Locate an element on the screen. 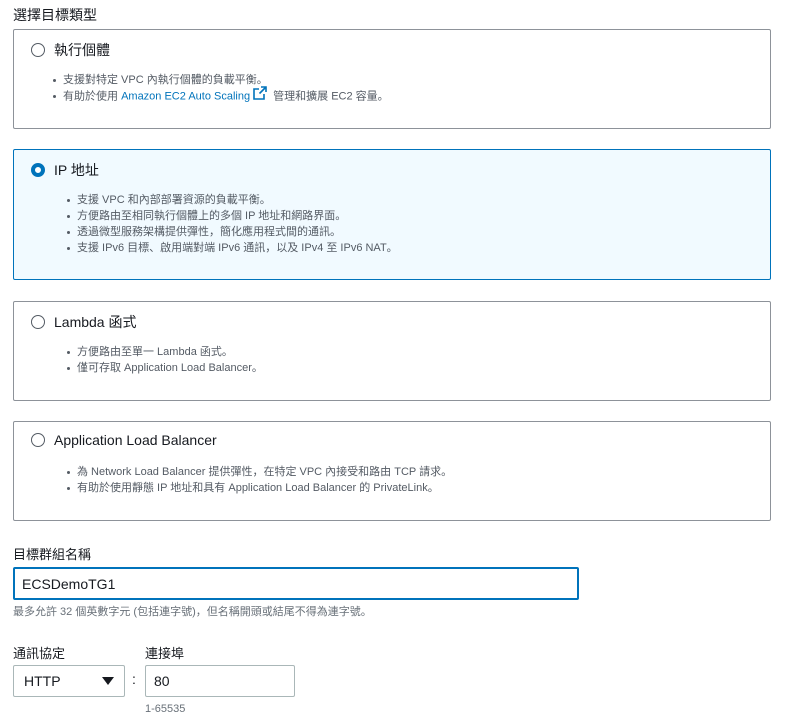 This screenshot has height=722, width=802. port-hint: 1-65535 is located at coordinates (165, 709).